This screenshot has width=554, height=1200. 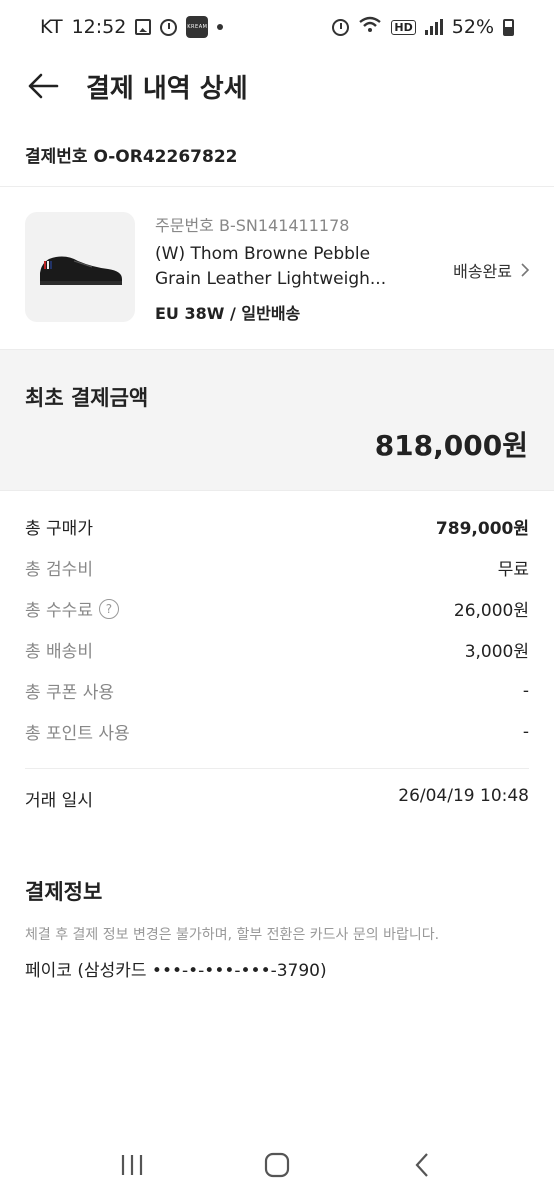 I want to click on app-notification-icon: KREAM, so click(x=197, y=27).